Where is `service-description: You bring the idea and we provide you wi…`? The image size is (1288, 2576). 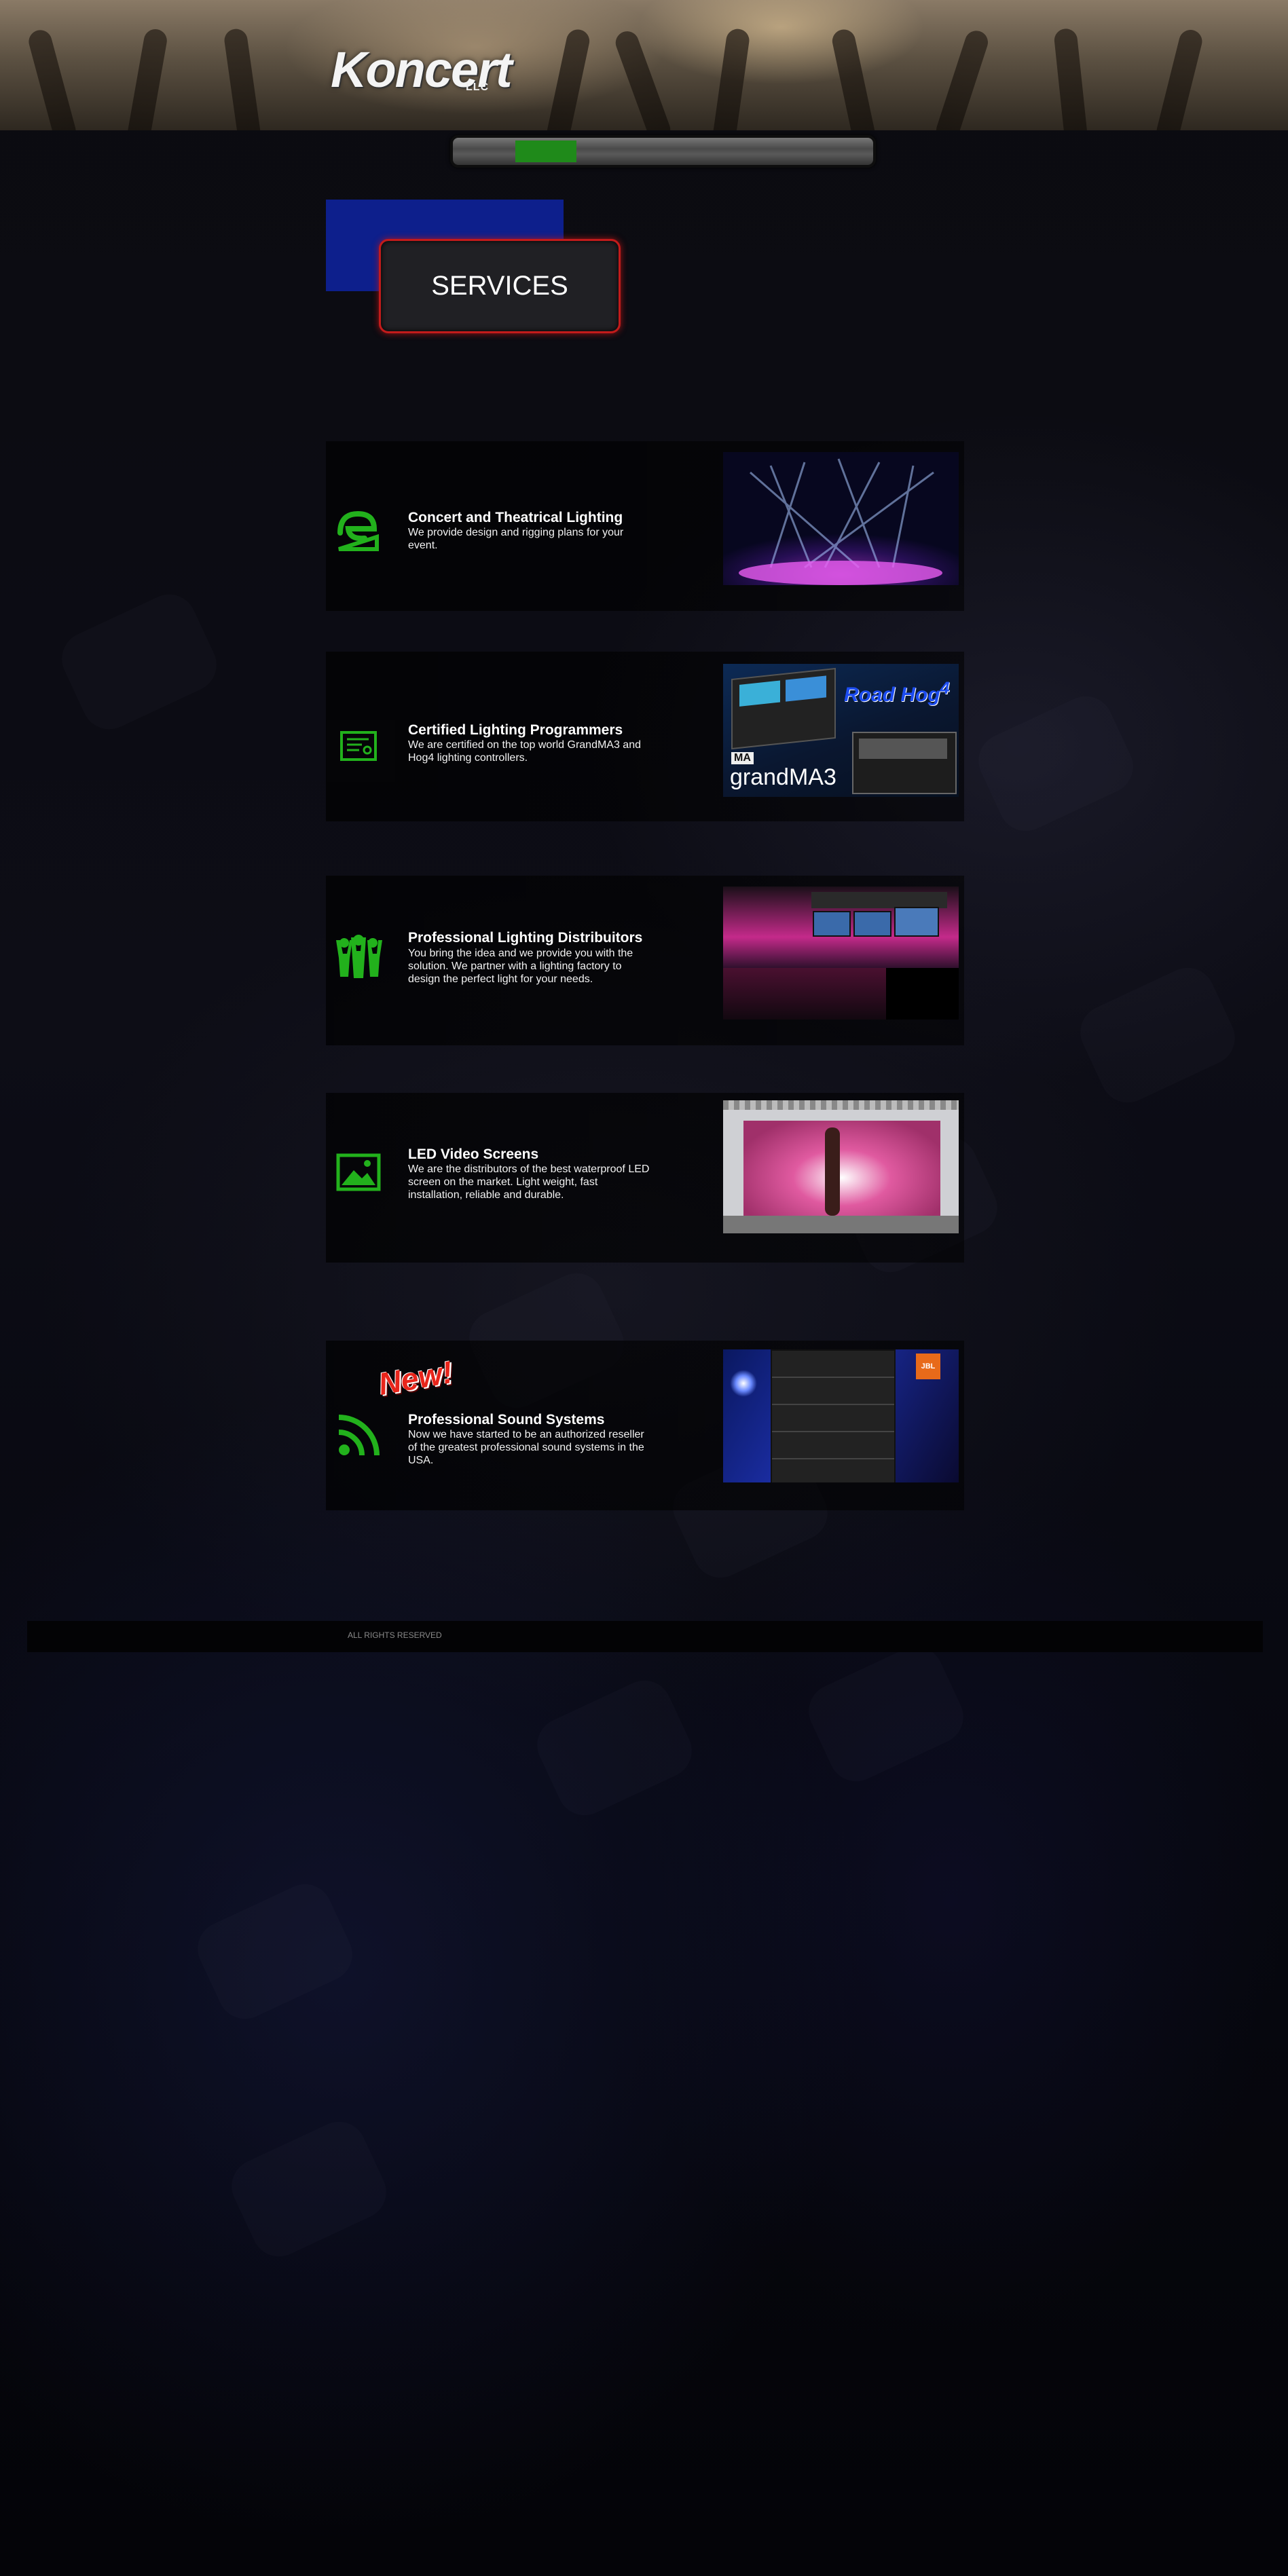
service-description: You bring the idea and we provide you wi… is located at coordinates (520, 967).